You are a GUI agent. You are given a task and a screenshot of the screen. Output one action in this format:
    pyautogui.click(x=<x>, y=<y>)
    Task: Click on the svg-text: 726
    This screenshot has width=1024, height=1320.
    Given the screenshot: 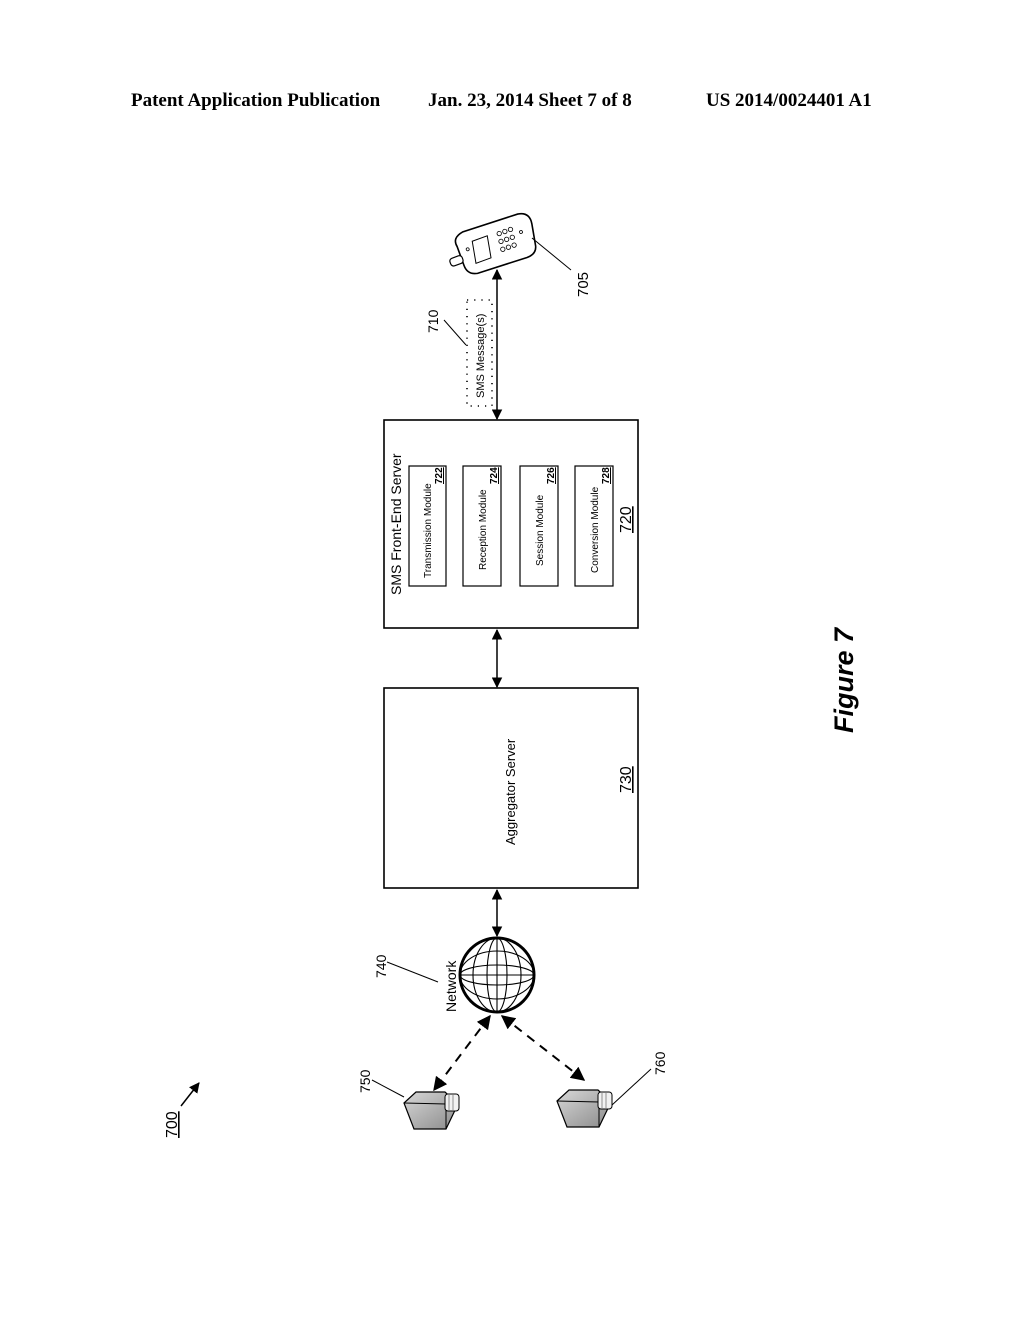 What is the action you would take?
    pyautogui.click(x=551, y=475)
    